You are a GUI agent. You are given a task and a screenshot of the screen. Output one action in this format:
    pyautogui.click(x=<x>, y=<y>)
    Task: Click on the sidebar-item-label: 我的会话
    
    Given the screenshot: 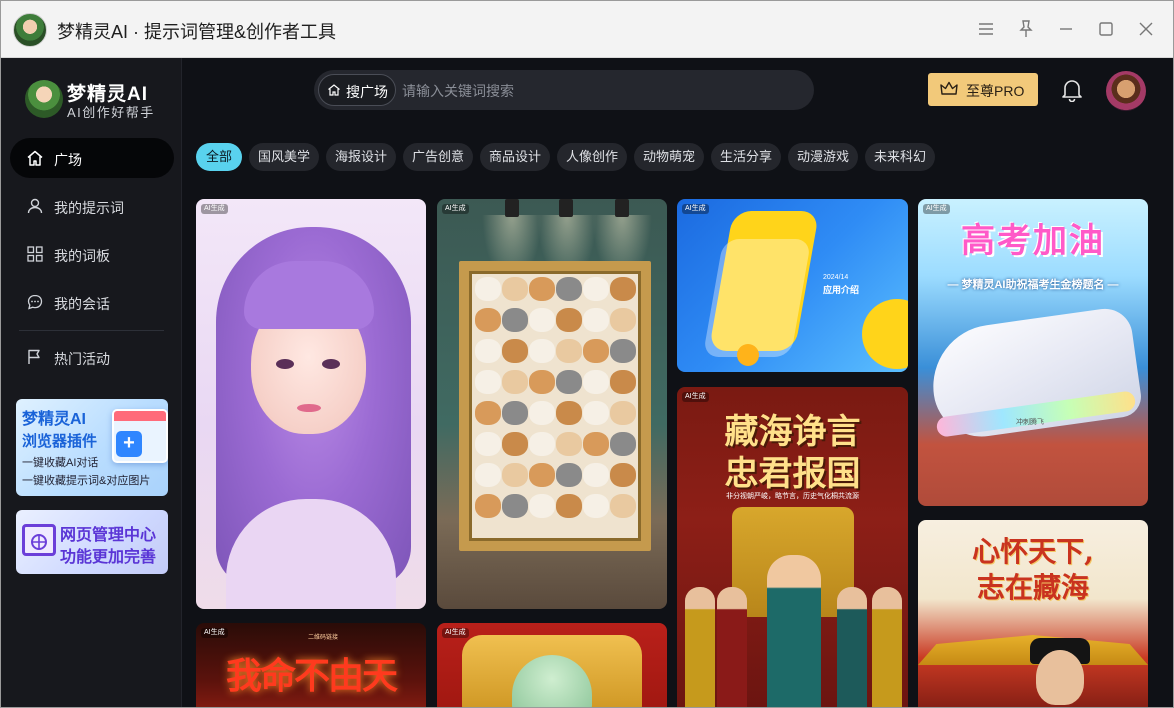 What is the action you would take?
    pyautogui.click(x=82, y=304)
    